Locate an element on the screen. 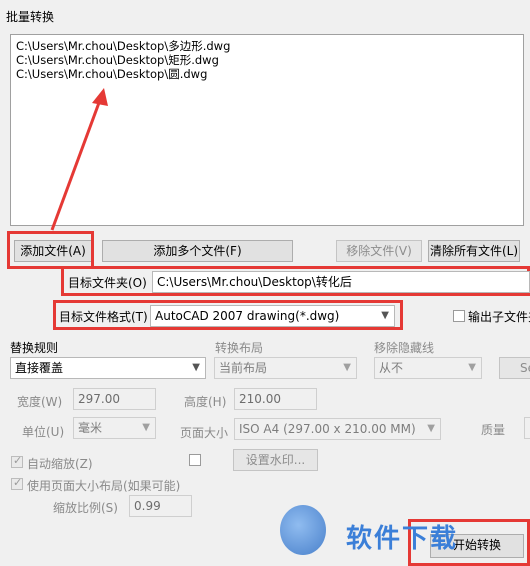 This screenshot has height=566, width=530. replace-rule-label: 替换规则 is located at coordinates (34, 348).